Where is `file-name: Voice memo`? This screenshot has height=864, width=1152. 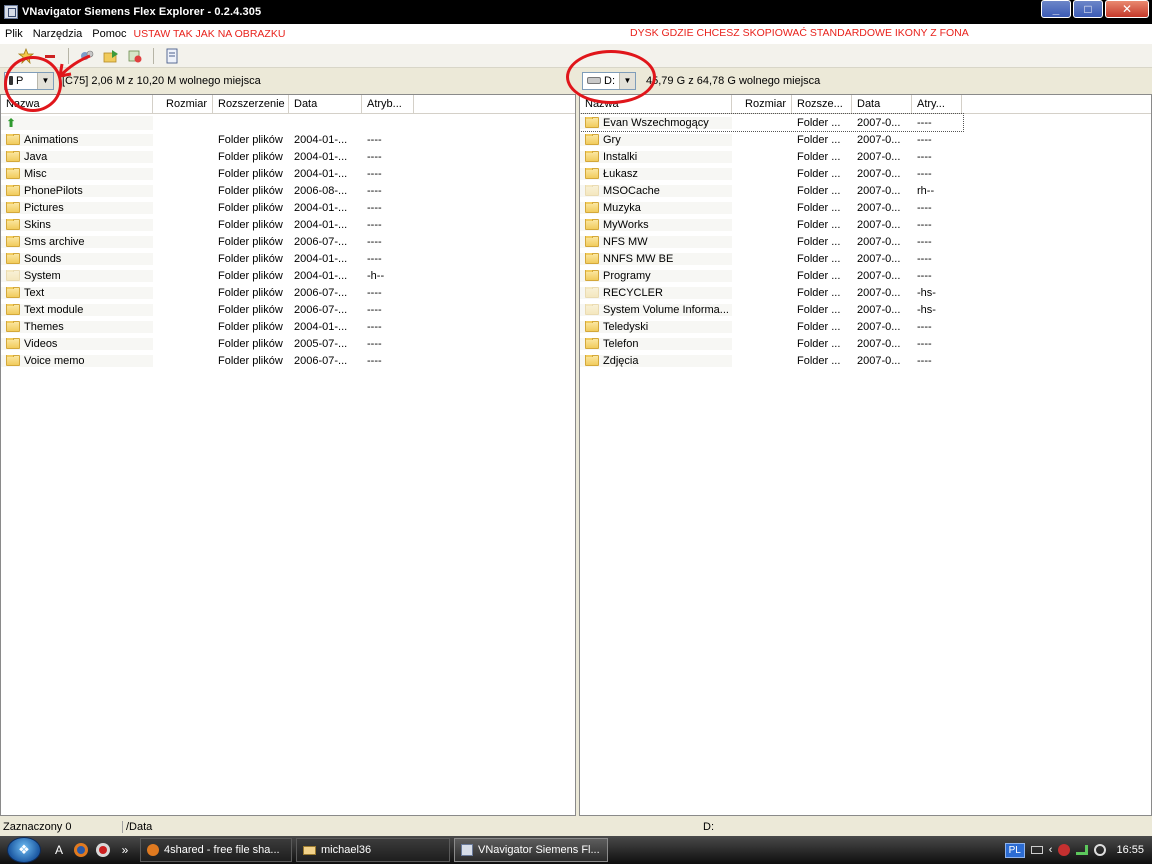 file-name: Voice memo is located at coordinates (54, 360).